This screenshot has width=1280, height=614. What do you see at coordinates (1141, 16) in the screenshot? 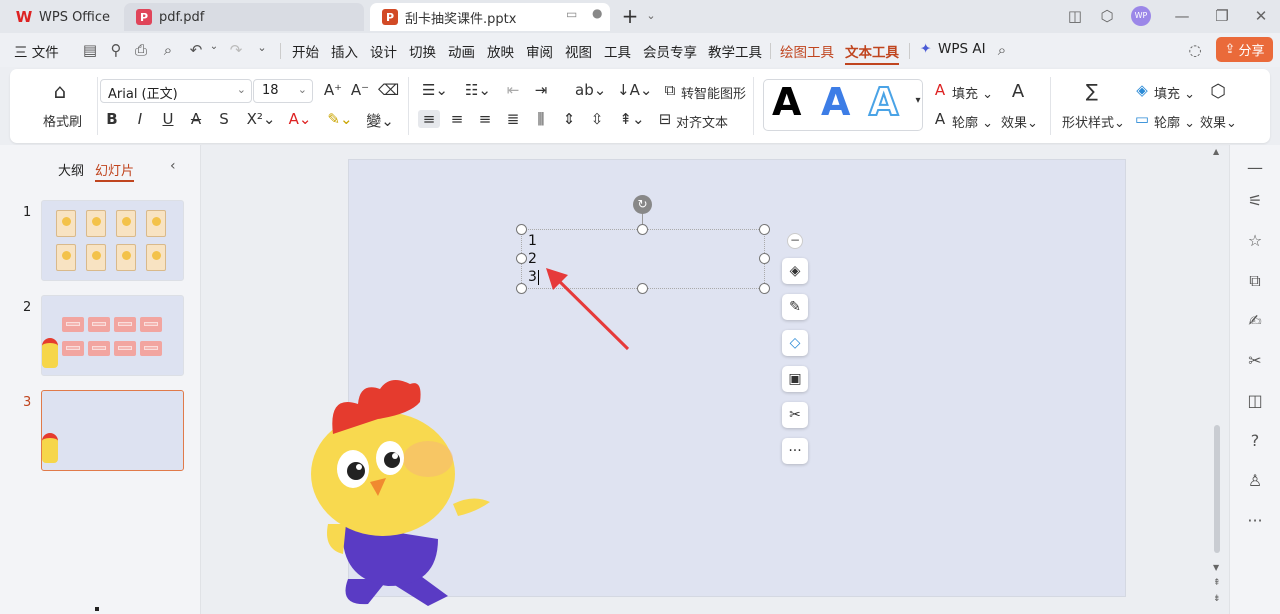
I see `avatar: WP` at bounding box center [1141, 16].